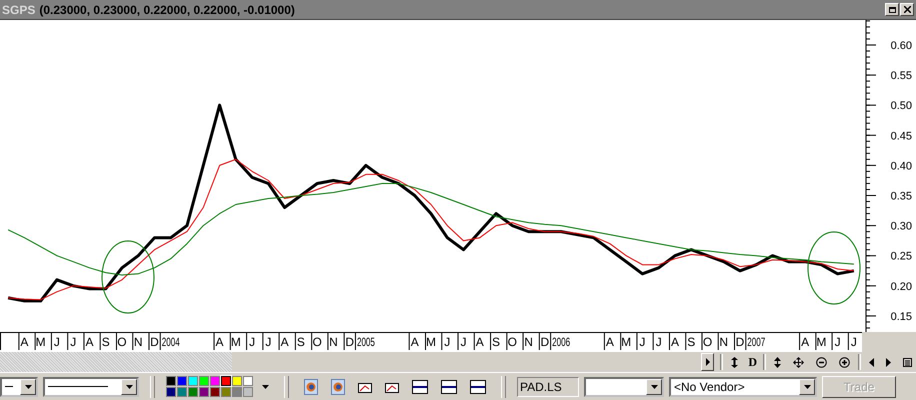 Image resolution: width=916 pixels, height=400 pixels. I want to click on axis-tick-label: 0.15, so click(901, 316).